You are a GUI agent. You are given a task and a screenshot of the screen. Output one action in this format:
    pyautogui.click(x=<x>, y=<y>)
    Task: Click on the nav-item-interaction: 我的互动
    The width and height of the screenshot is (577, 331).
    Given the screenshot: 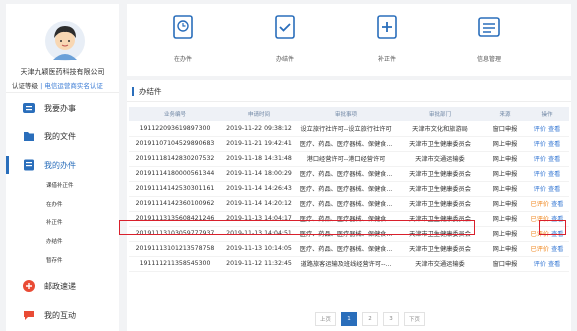 What is the action you would take?
    pyautogui.click(x=62, y=315)
    